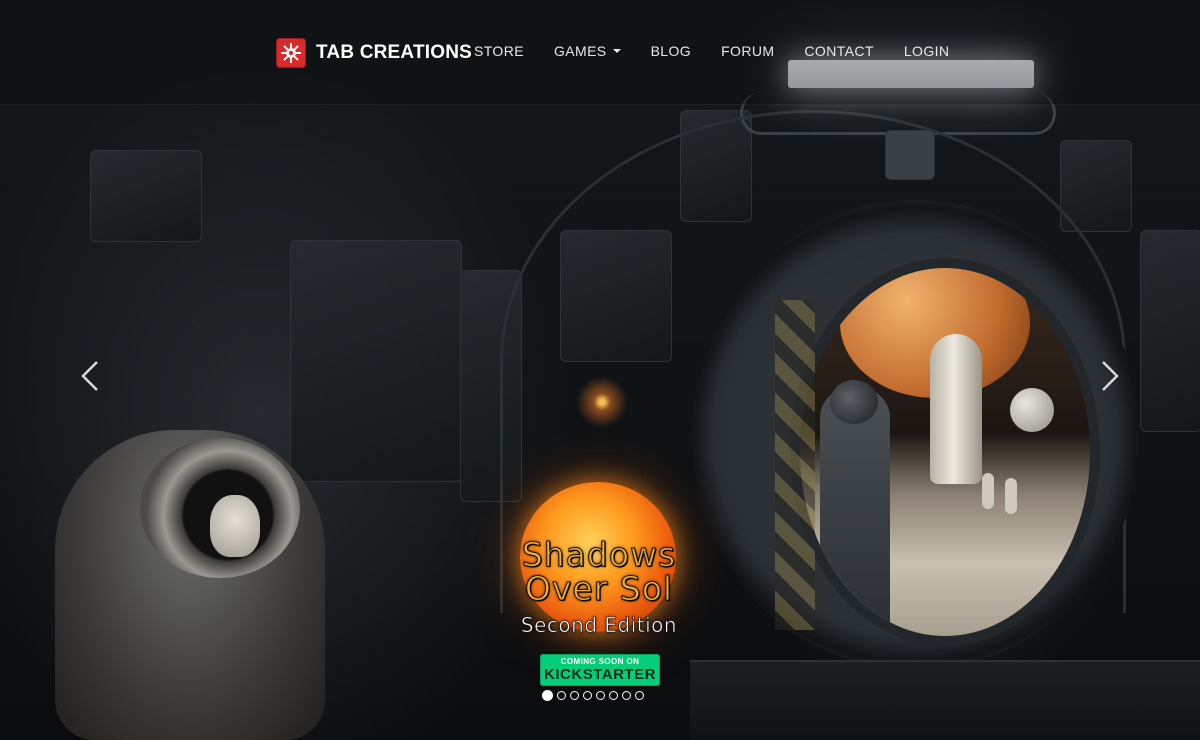 The width and height of the screenshot is (1200, 740). I want to click on chevron-right-icon, so click(1110, 376).